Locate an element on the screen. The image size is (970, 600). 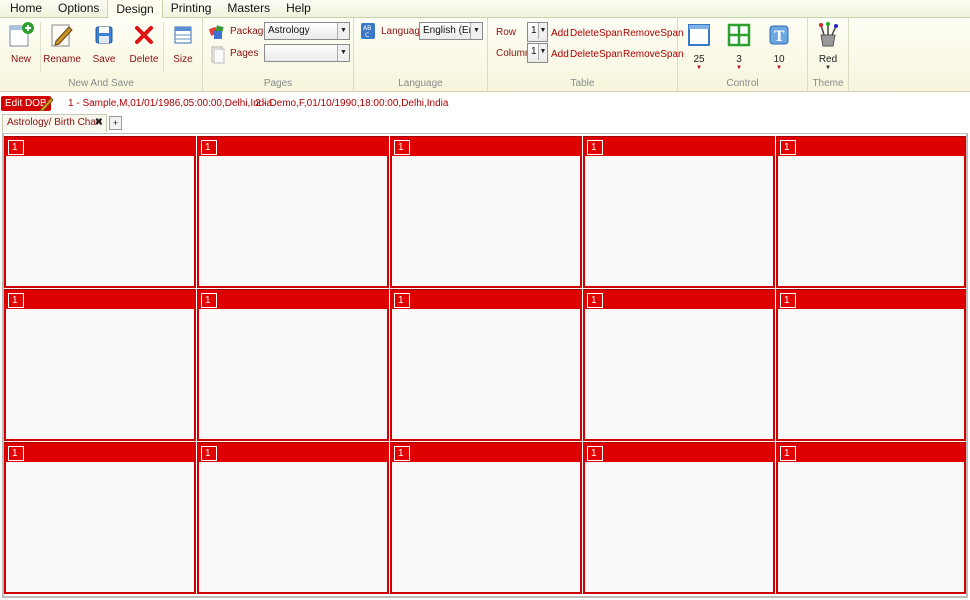
text-control-button: T 10 ▼ is located at coordinates (779, 46).